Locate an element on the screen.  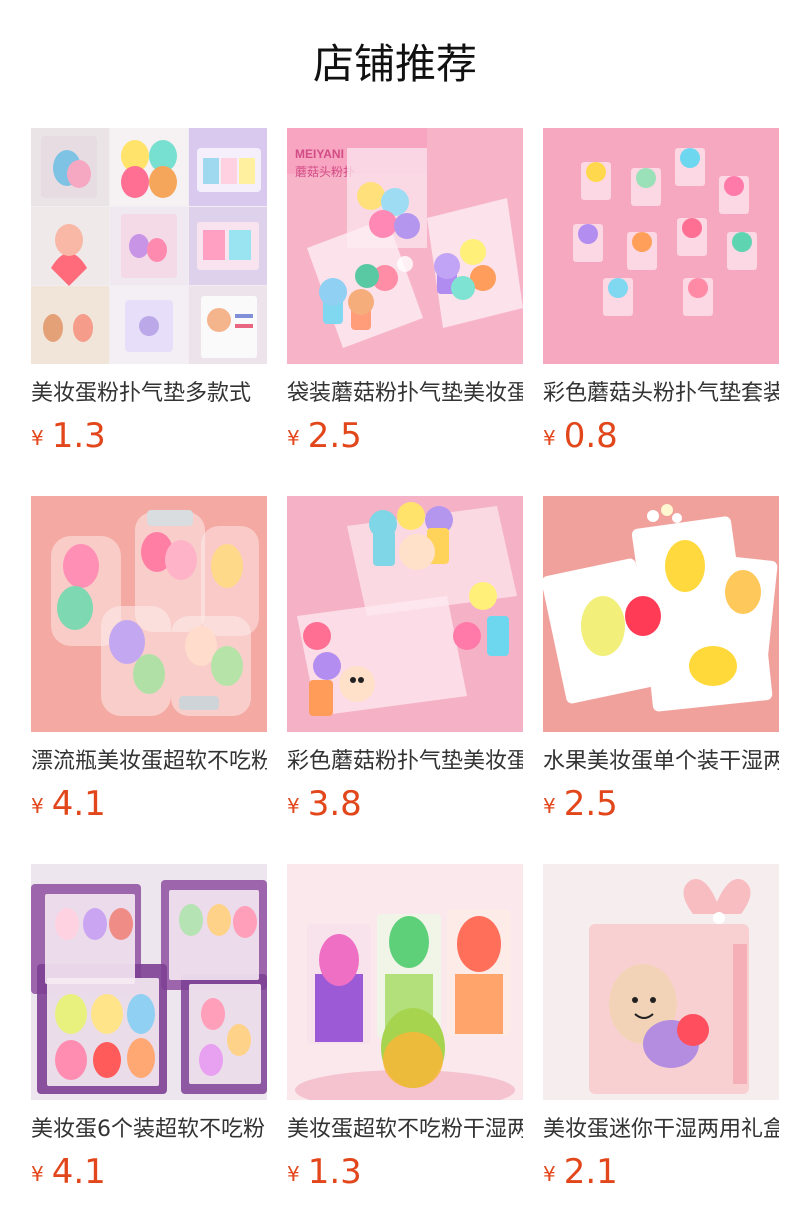
product-card: 彩色蘑菇粉扑气垫美妆蛋 ¥3.8 is located at coordinates (405, 660).